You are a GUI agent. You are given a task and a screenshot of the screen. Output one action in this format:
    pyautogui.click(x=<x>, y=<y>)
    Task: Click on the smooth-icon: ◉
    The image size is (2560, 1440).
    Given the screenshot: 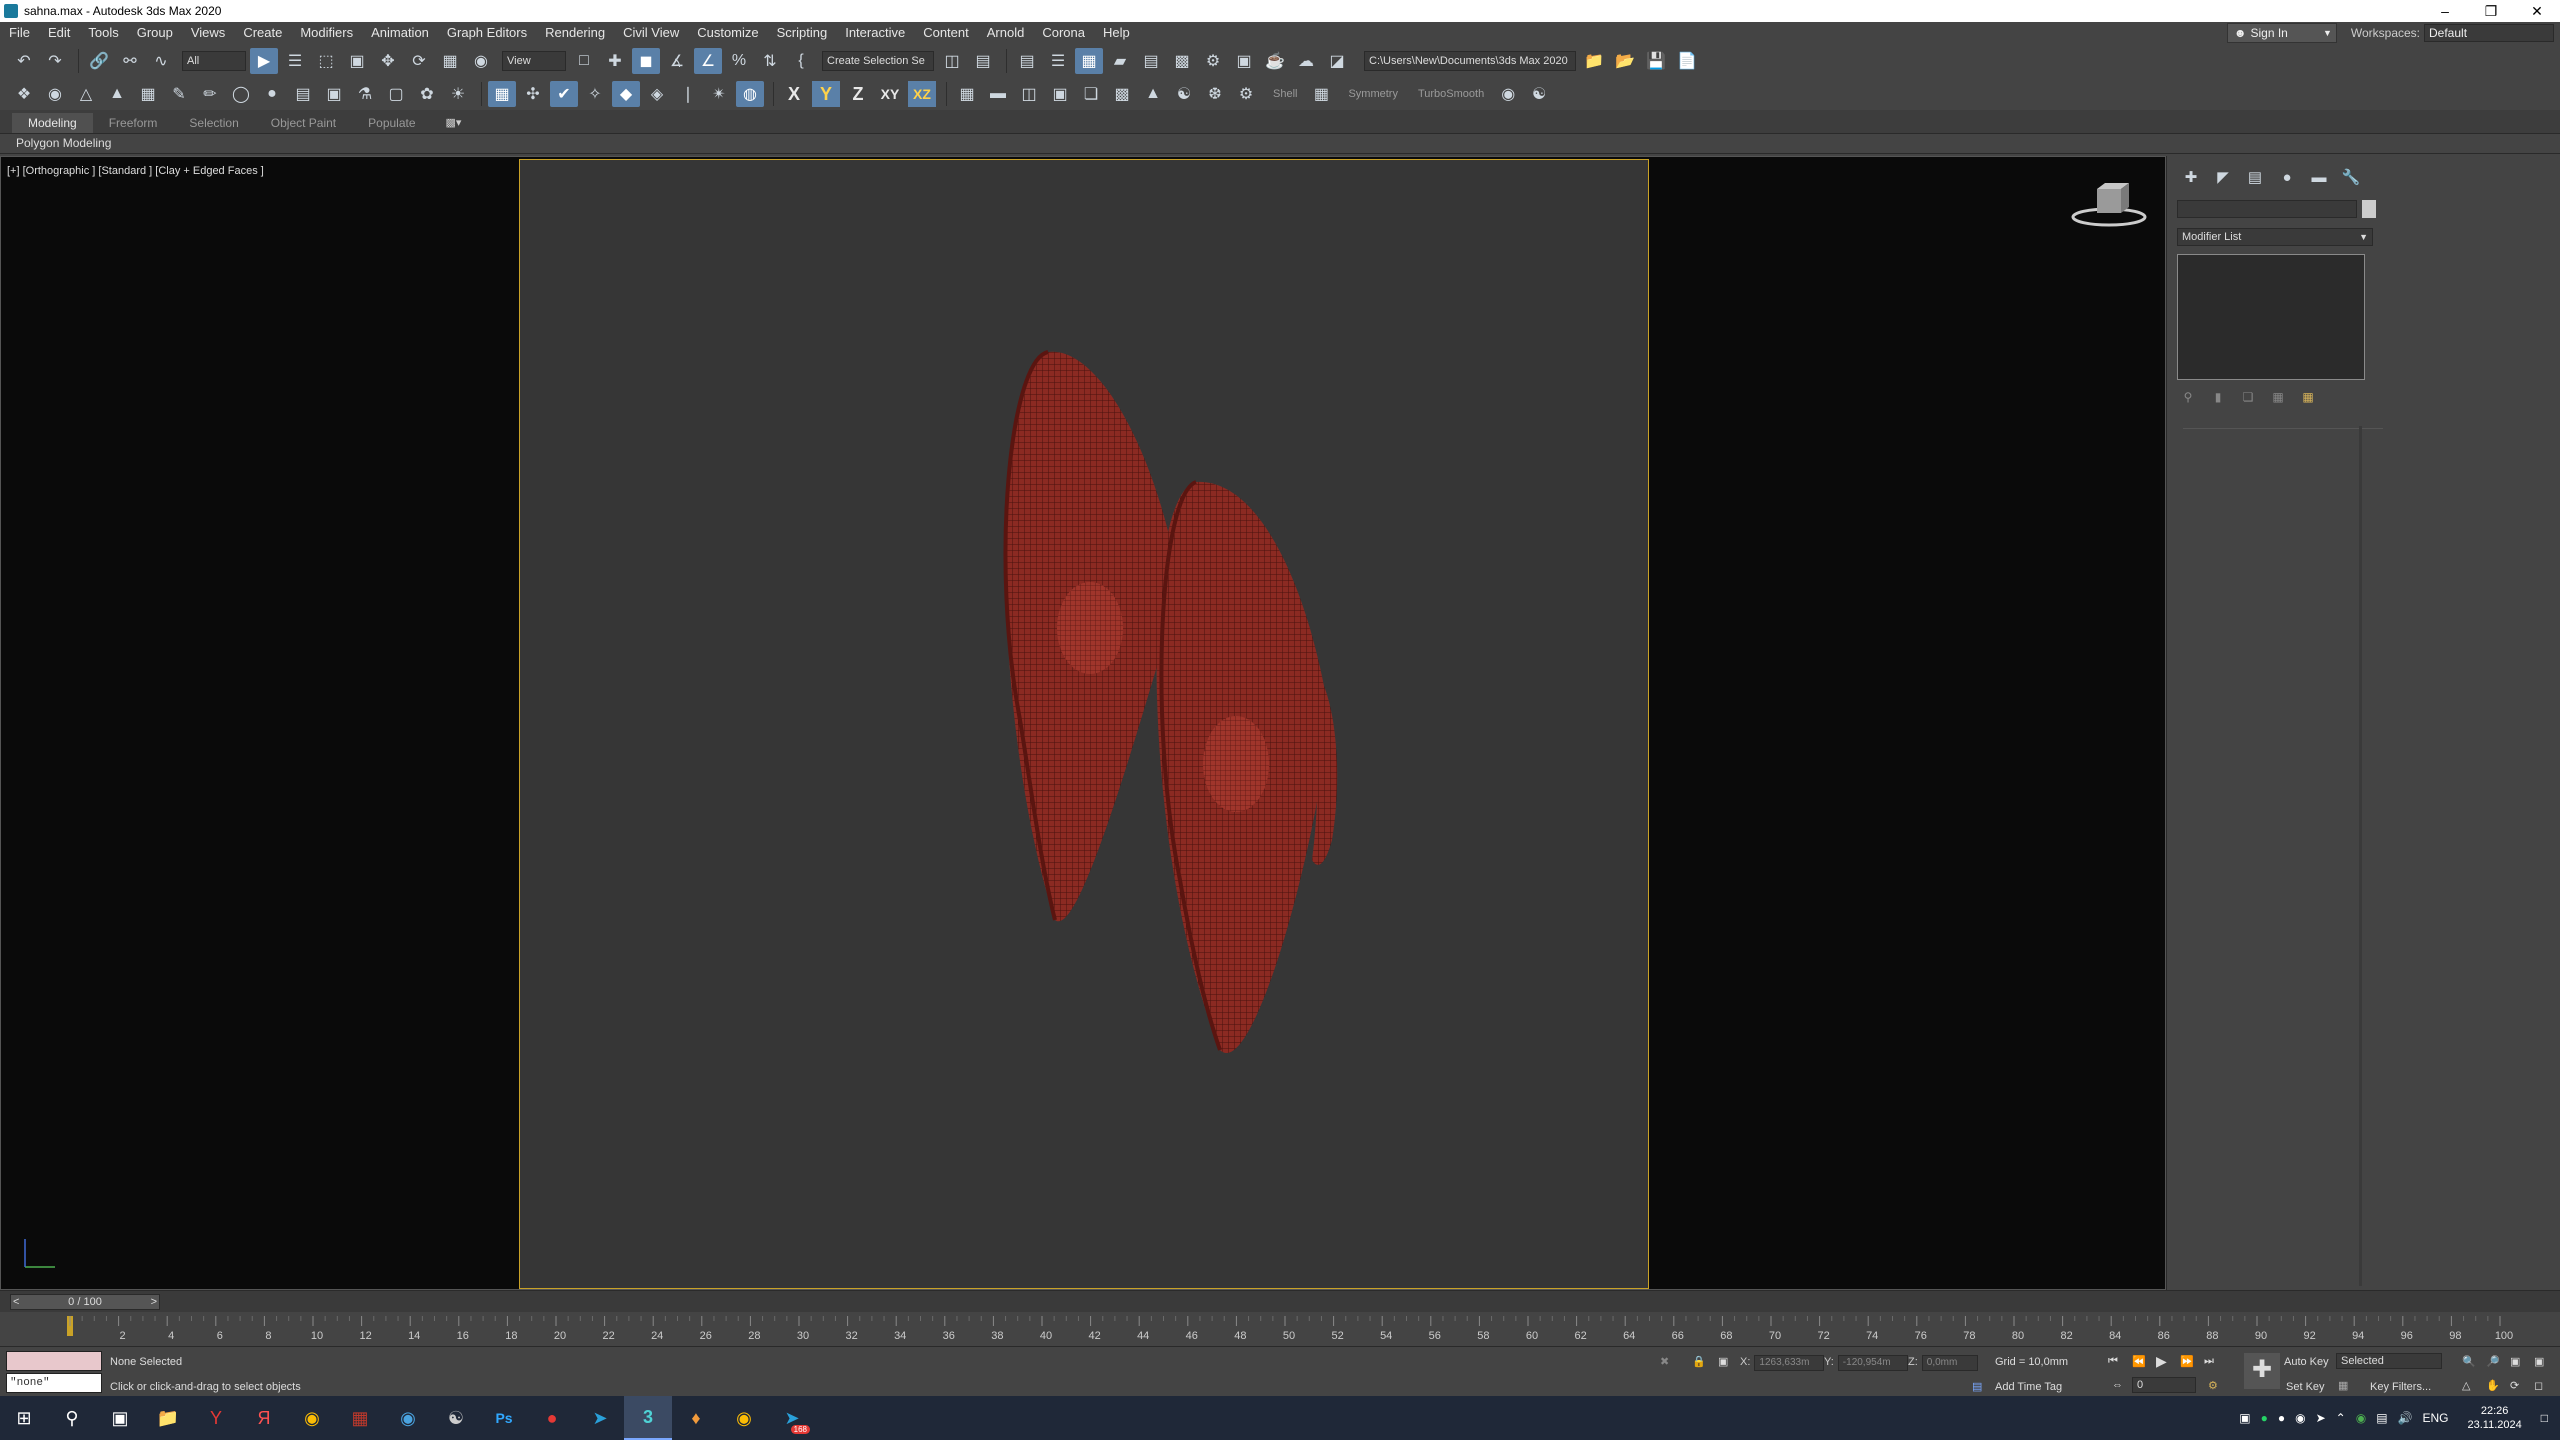 What is the action you would take?
    pyautogui.click(x=1508, y=94)
    